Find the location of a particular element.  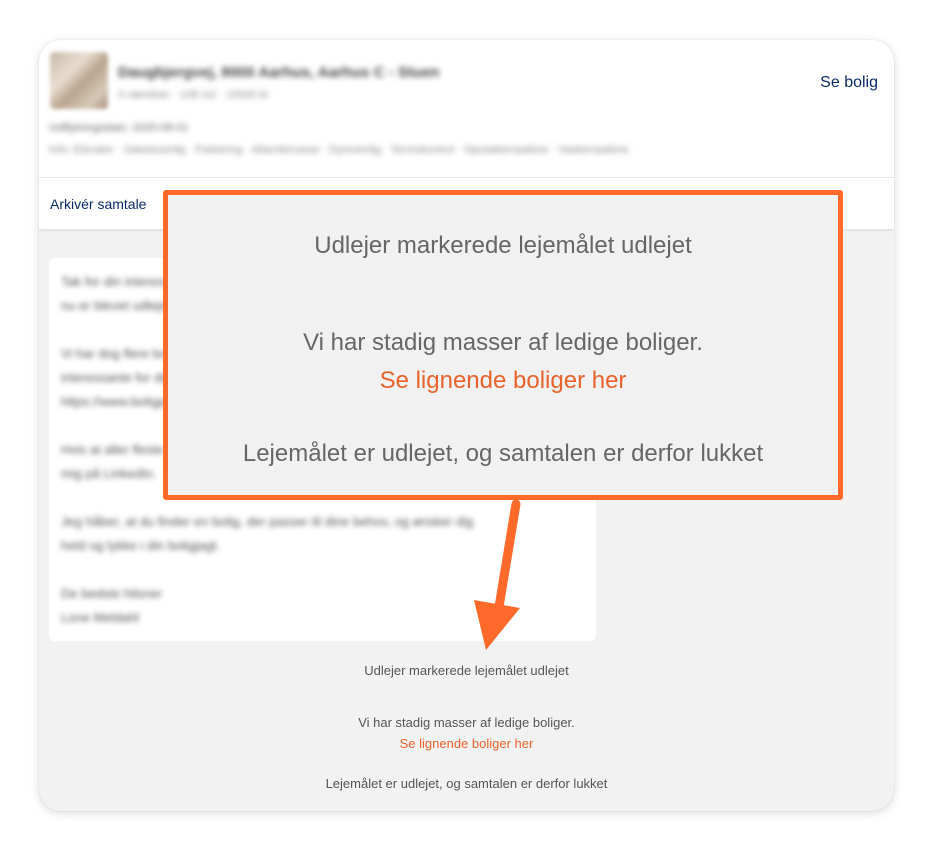

similar-homes-row: Se lignende boliger her is located at coordinates (466, 743).